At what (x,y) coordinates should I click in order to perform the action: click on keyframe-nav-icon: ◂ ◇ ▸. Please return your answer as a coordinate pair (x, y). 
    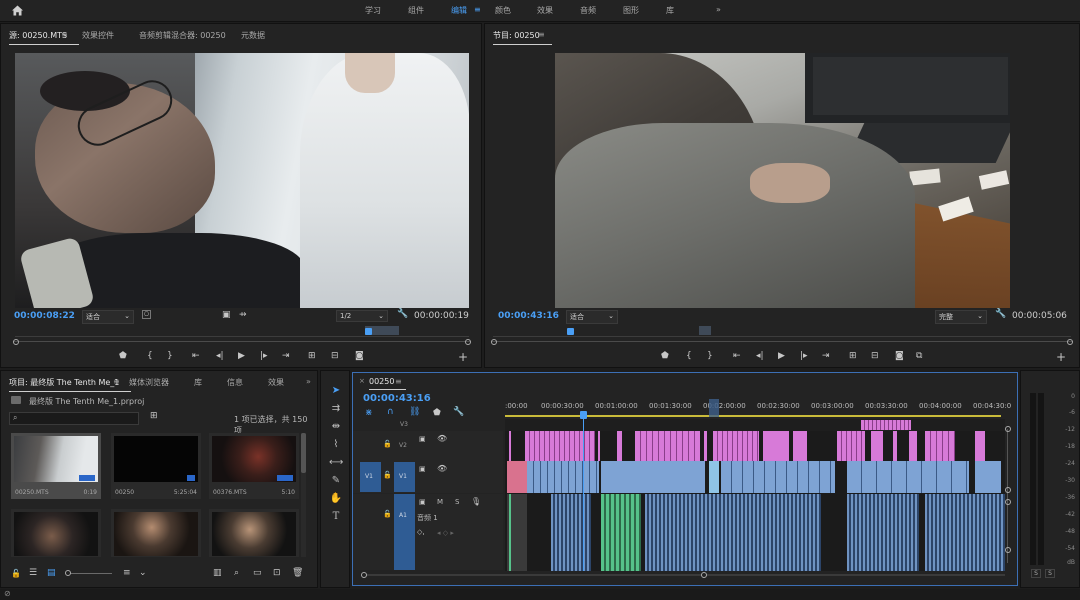
    Looking at the image, I should click on (445, 533).